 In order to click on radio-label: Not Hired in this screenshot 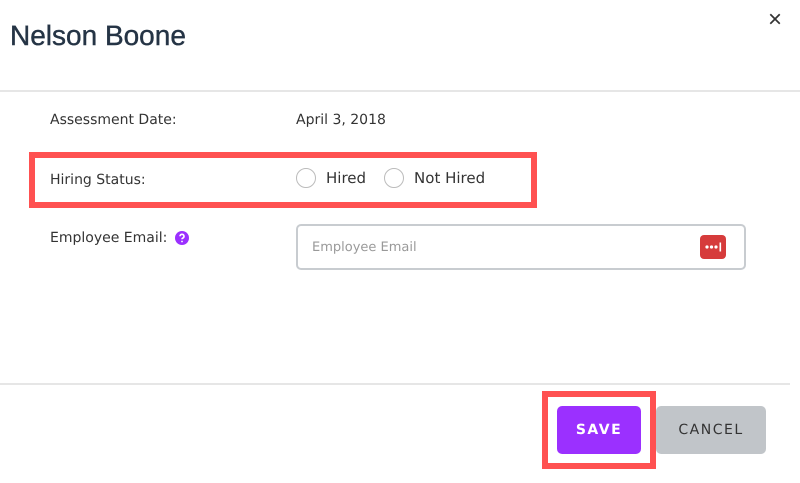, I will do `click(450, 178)`.